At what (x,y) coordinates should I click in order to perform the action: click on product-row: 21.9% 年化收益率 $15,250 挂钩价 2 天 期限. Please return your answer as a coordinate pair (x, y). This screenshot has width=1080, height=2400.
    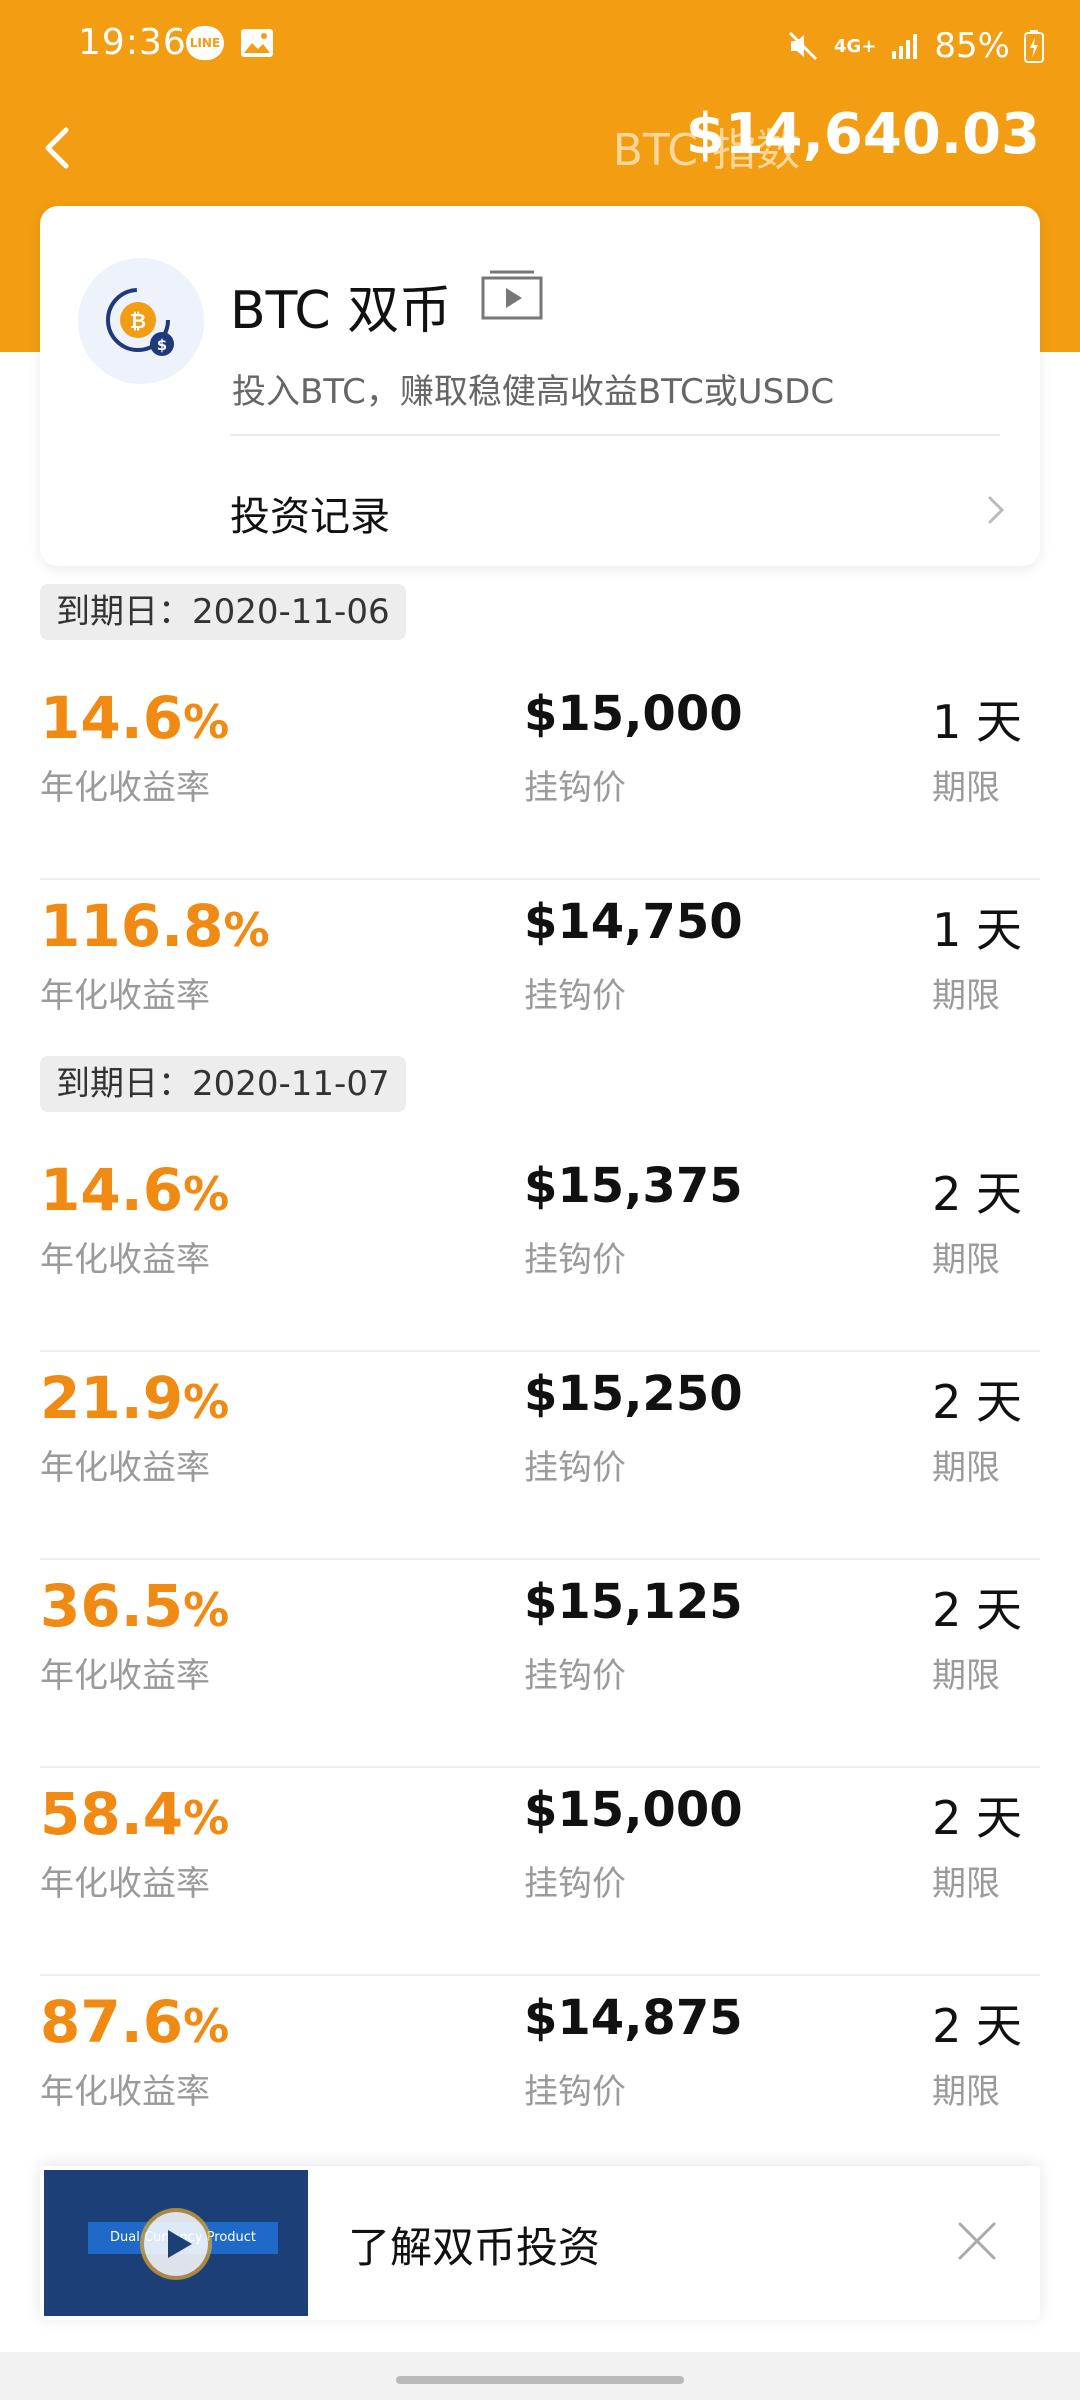
    Looking at the image, I should click on (540, 1456).